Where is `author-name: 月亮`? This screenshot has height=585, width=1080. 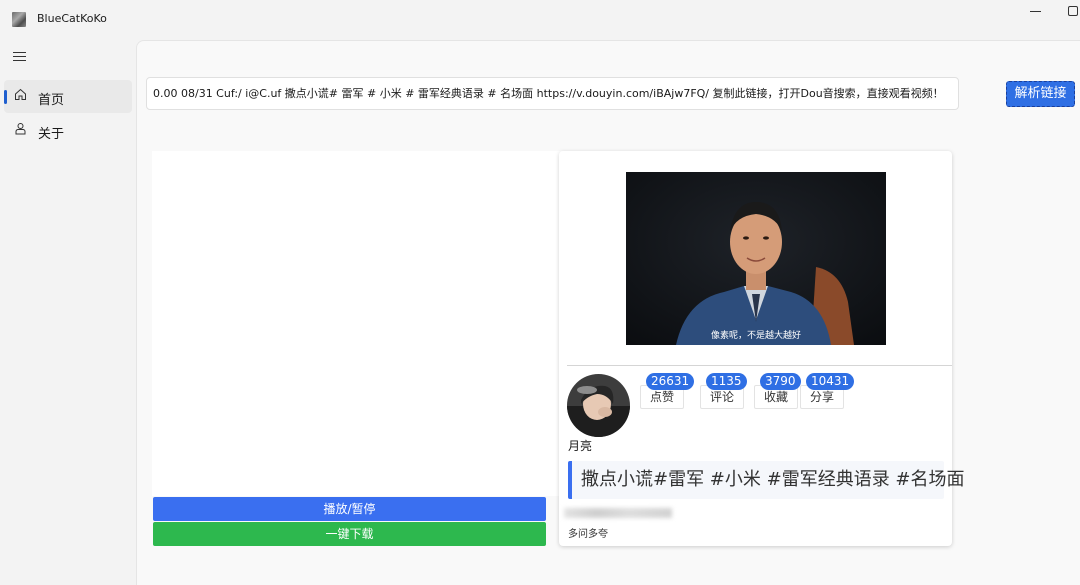 author-name: 月亮 is located at coordinates (580, 446).